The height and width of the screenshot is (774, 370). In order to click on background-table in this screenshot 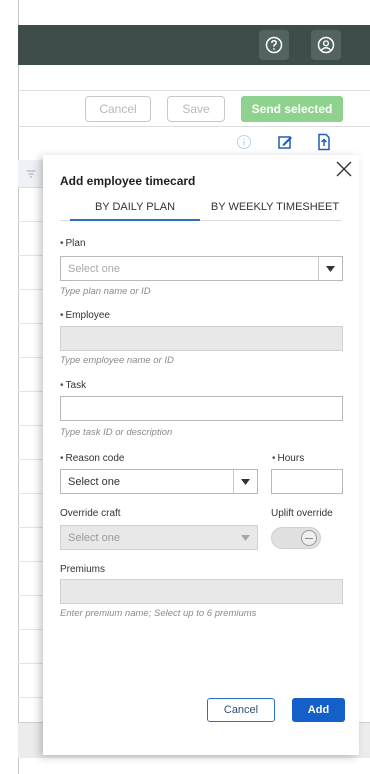, I will do `click(31, 440)`.